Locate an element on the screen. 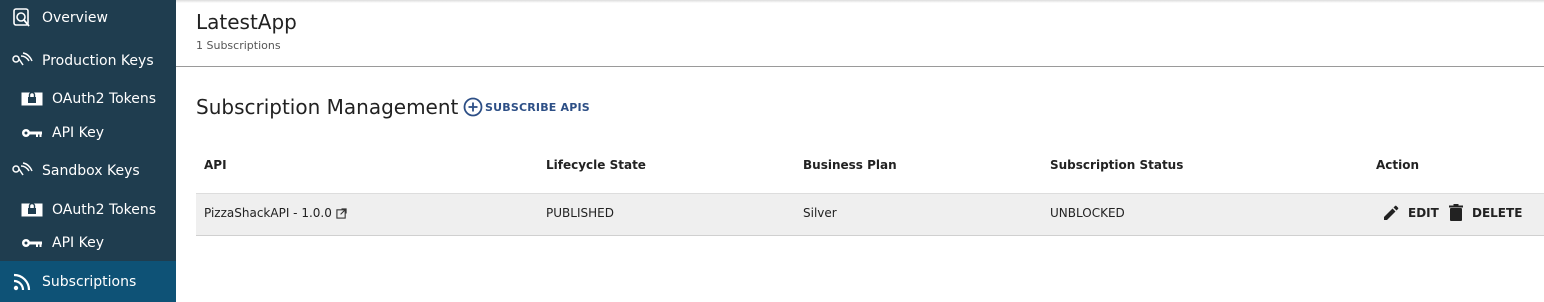 This screenshot has height=302, width=1544. sidebar-item-overview: Overview is located at coordinates (98, 18).